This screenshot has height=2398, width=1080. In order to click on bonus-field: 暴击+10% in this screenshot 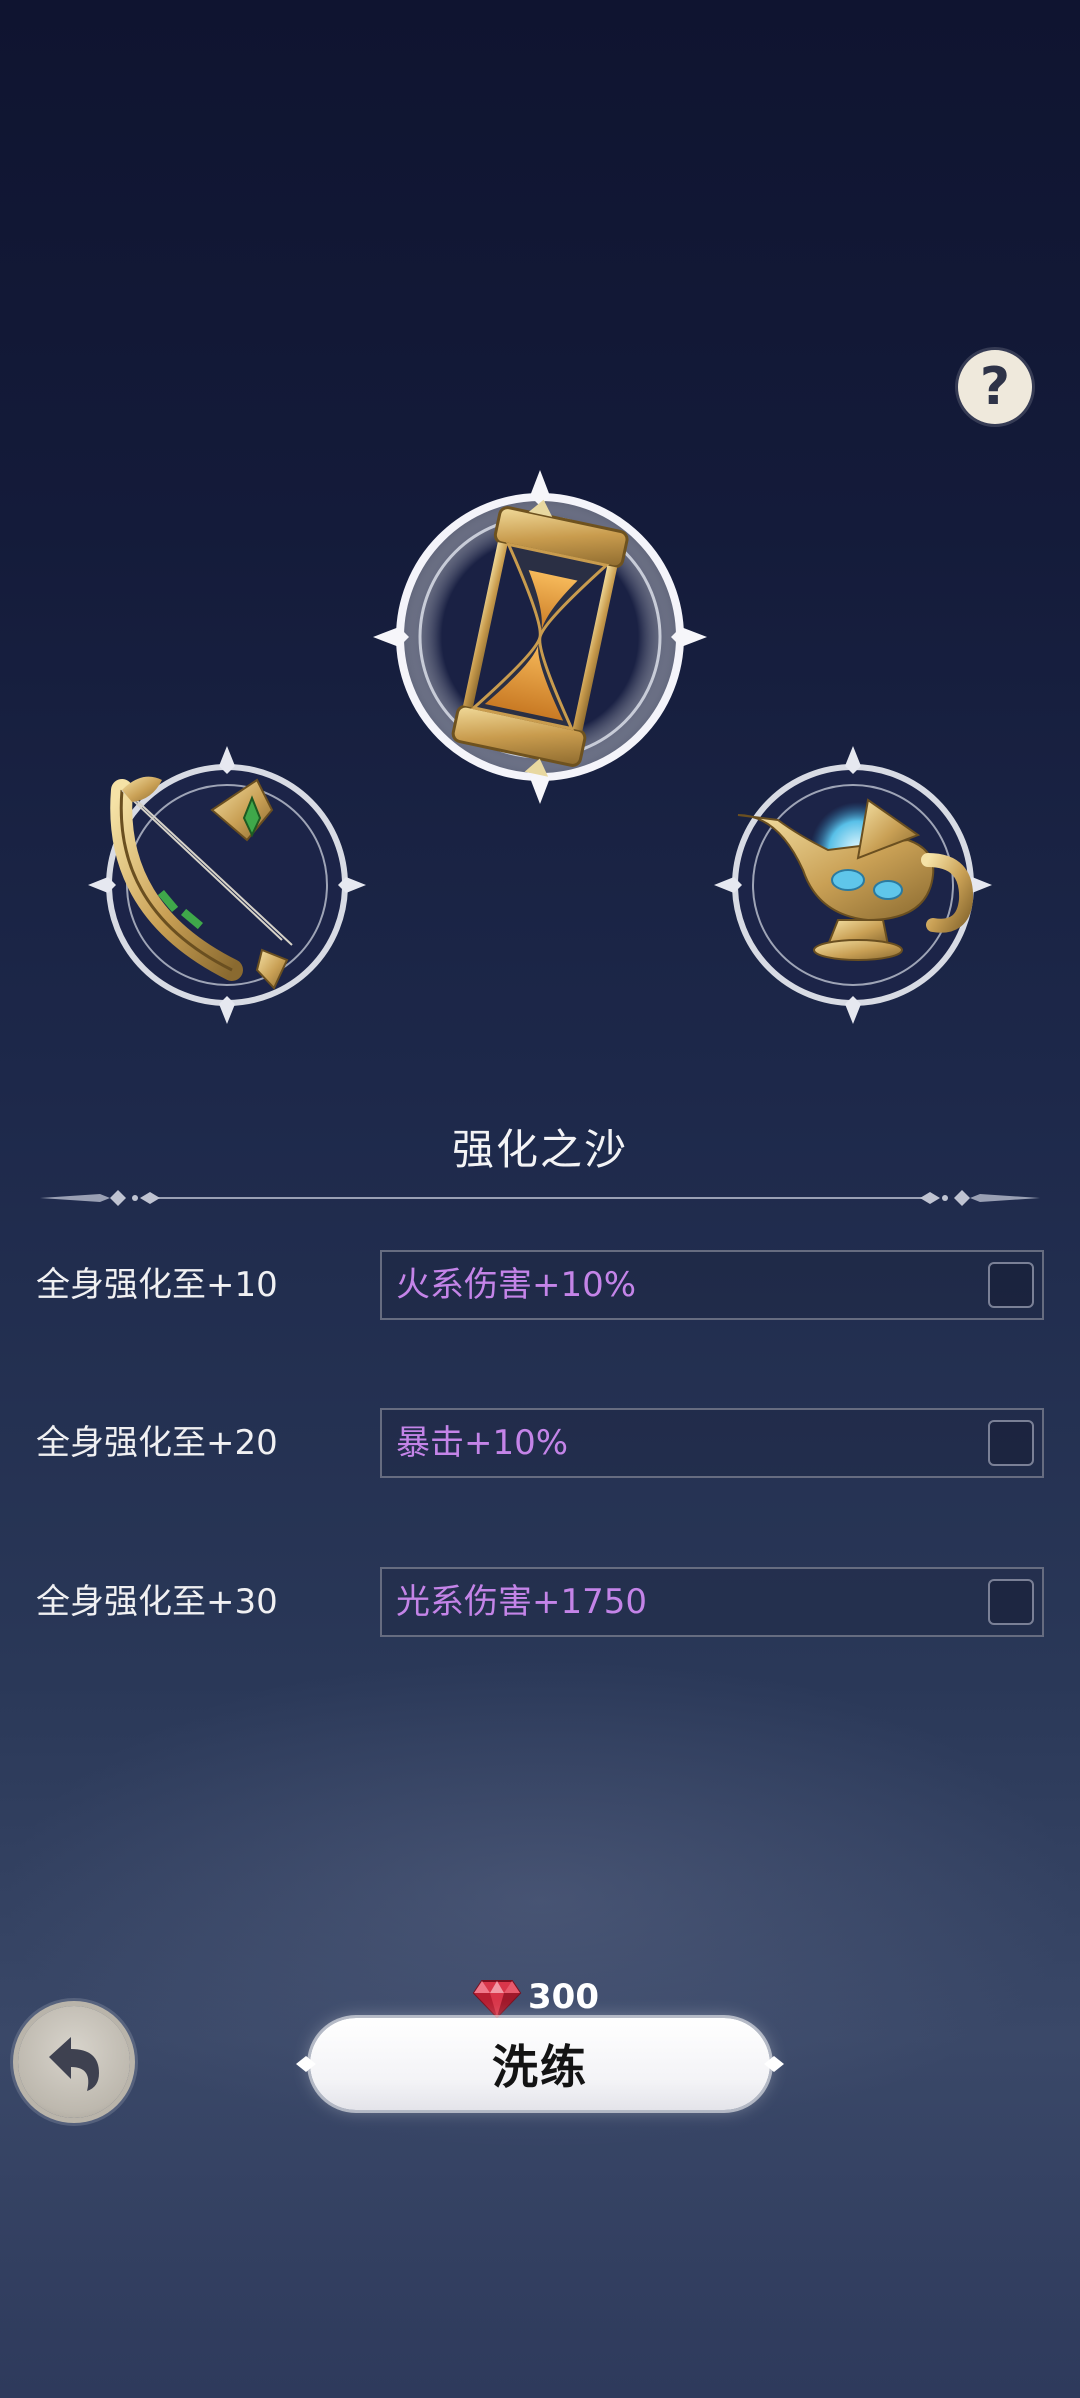, I will do `click(712, 1443)`.